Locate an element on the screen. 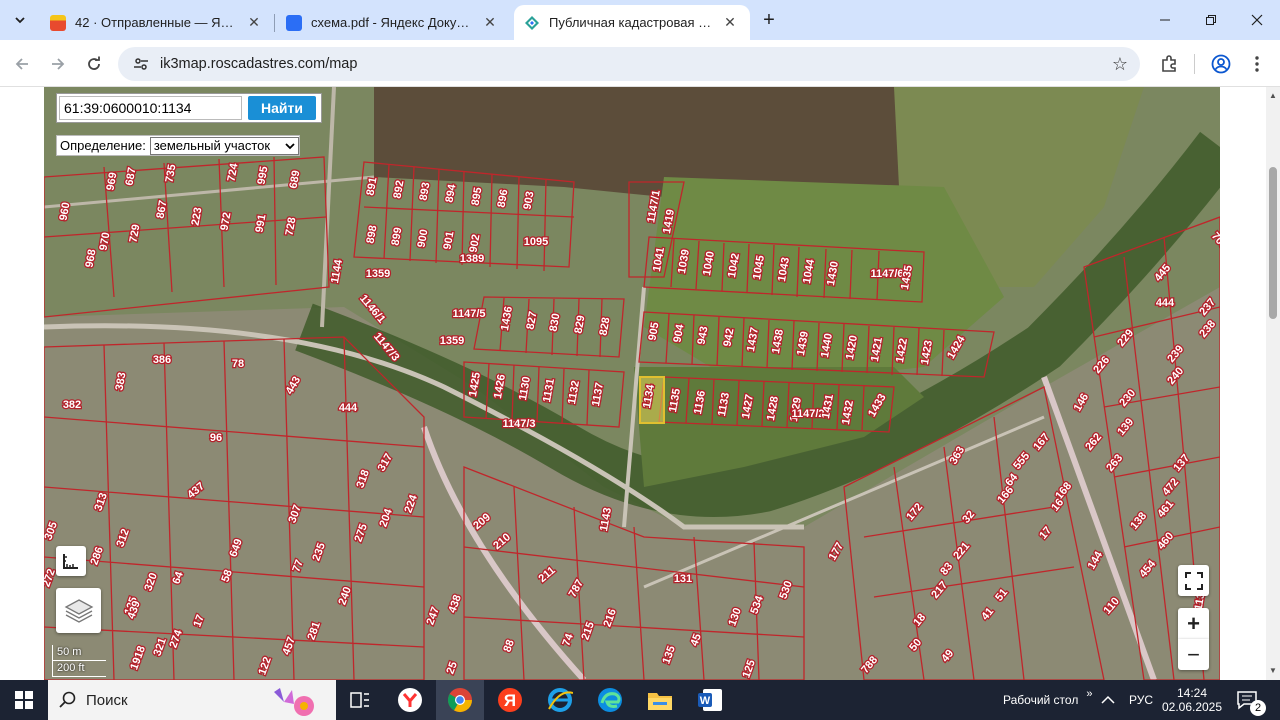  tab-yandex-mail: 42 · Отправленные — Яндекс ✕ is located at coordinates (157, 22).